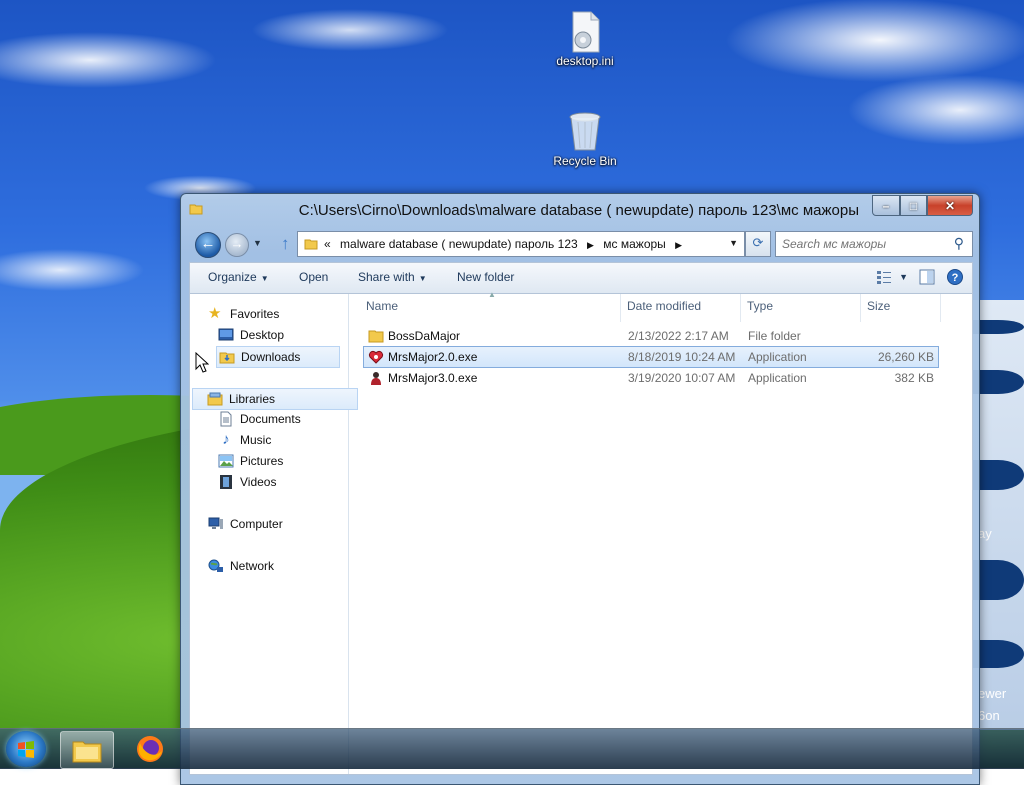 The image size is (1024, 785). What do you see at coordinates (215, 313) in the screenshot?
I see `star-icon: ★` at bounding box center [215, 313].